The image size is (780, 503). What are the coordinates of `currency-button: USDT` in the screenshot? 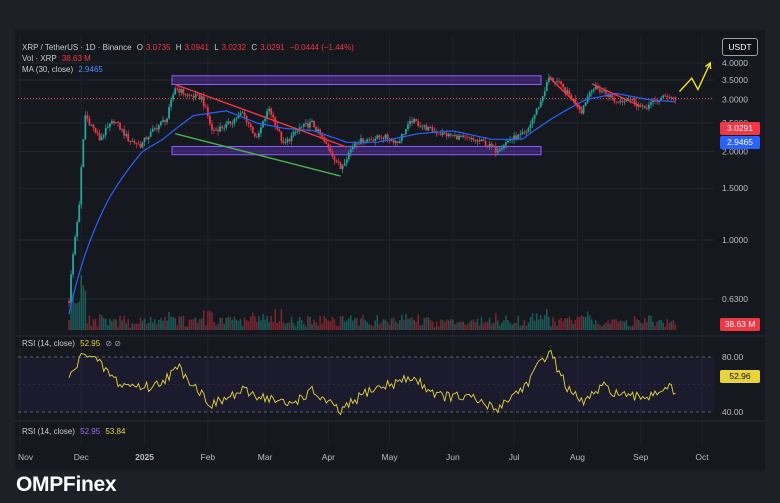 It's located at (740, 47).